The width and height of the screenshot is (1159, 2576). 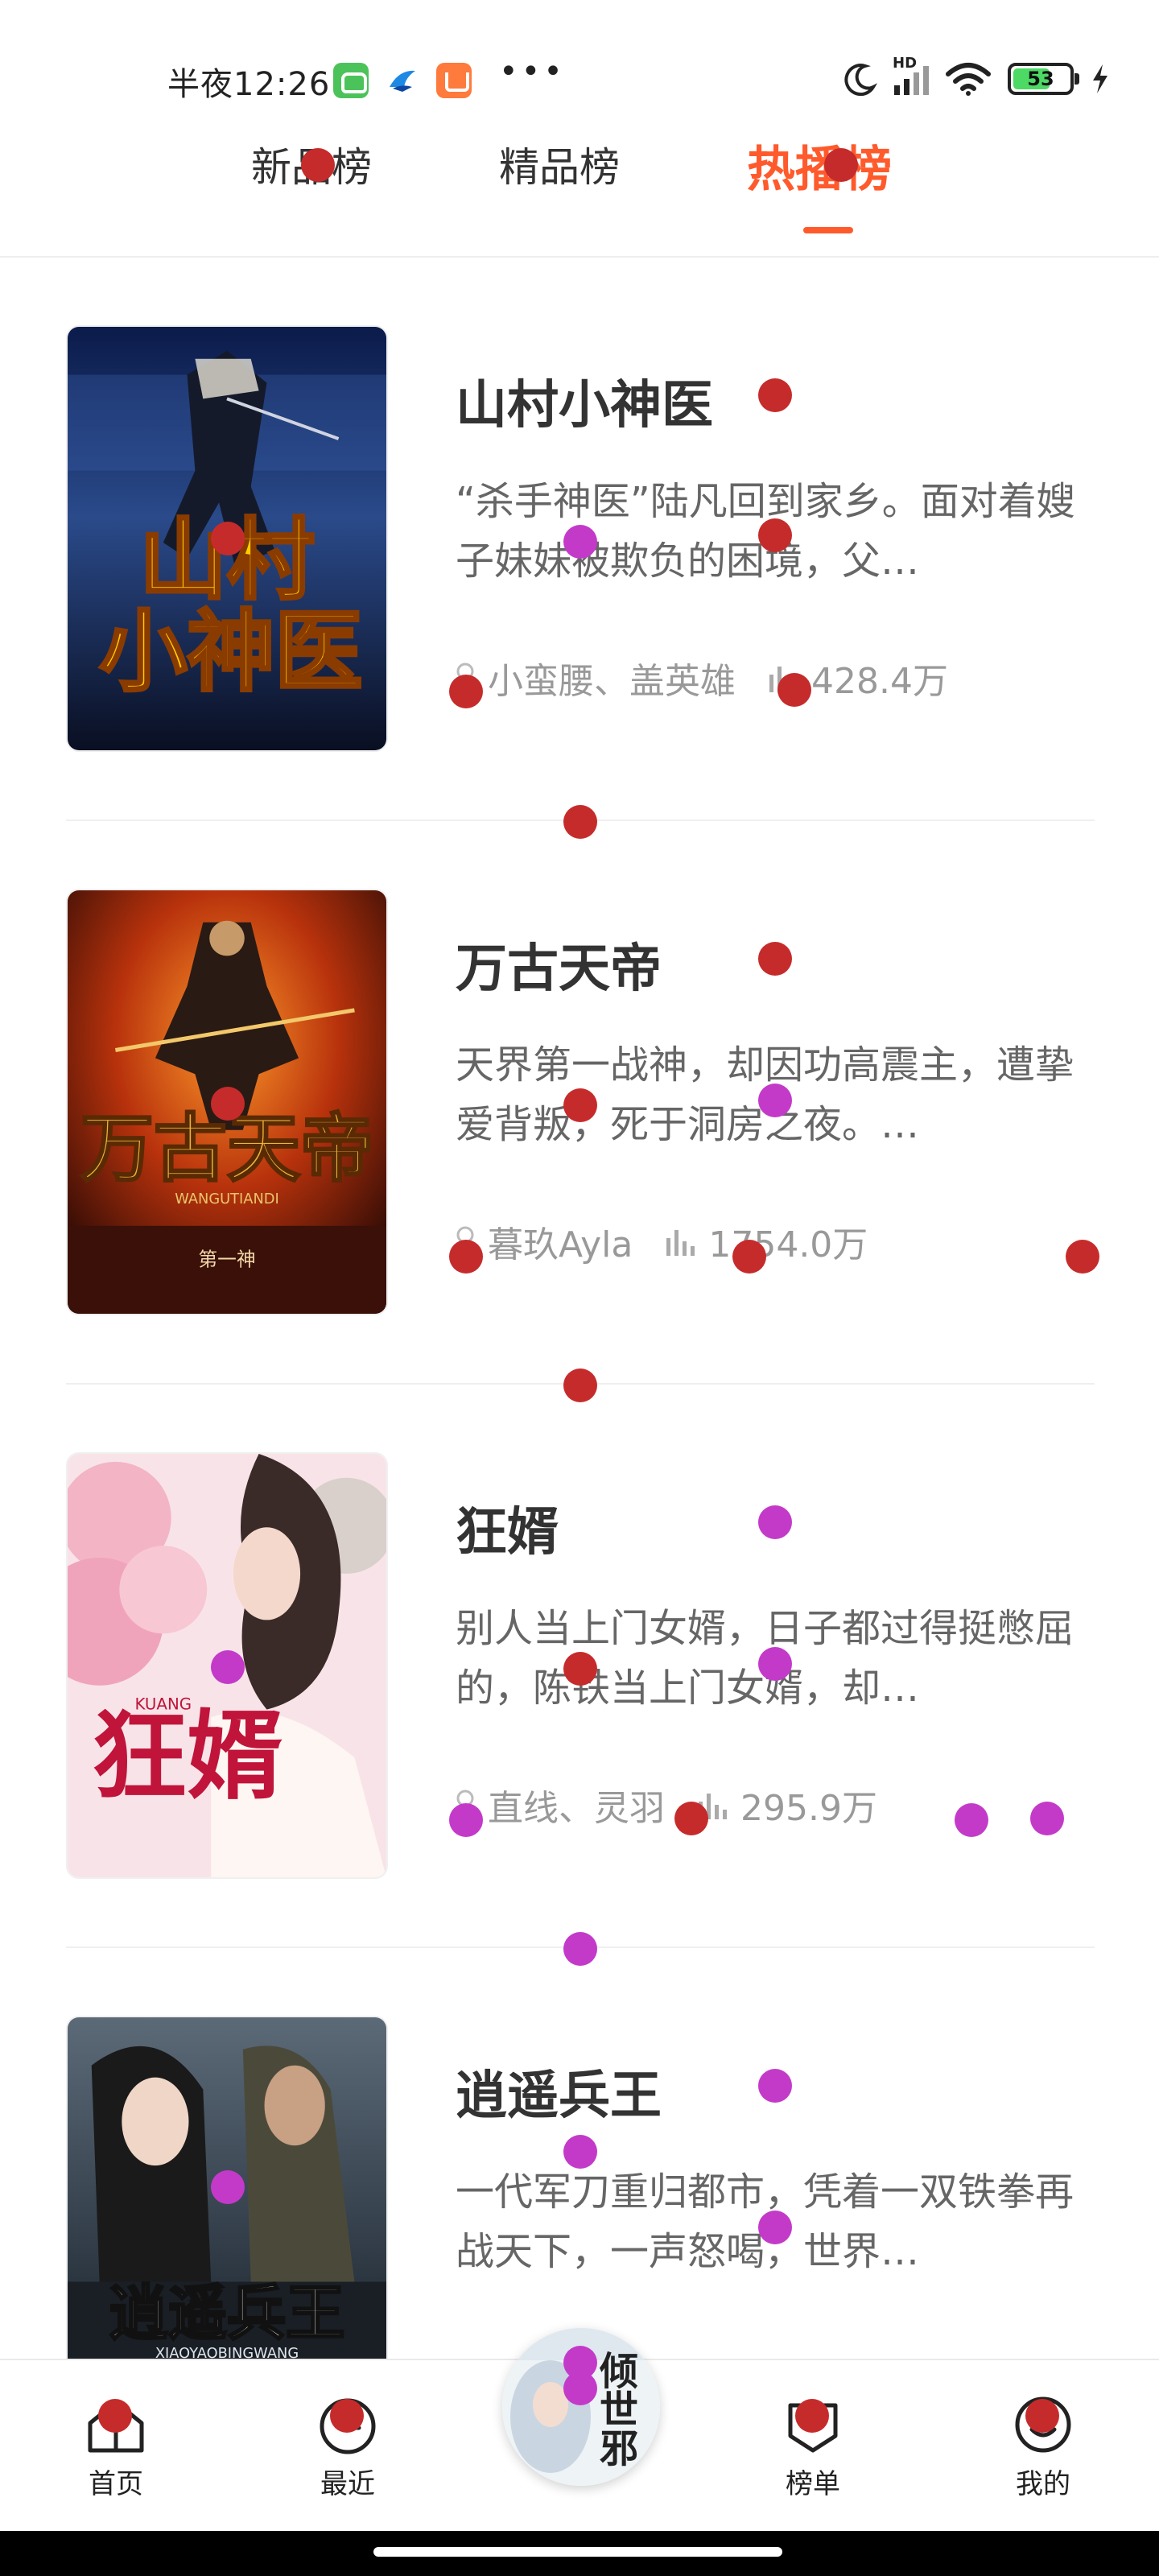 What do you see at coordinates (905, 63) in the screenshot?
I see `hd-badge: HD` at bounding box center [905, 63].